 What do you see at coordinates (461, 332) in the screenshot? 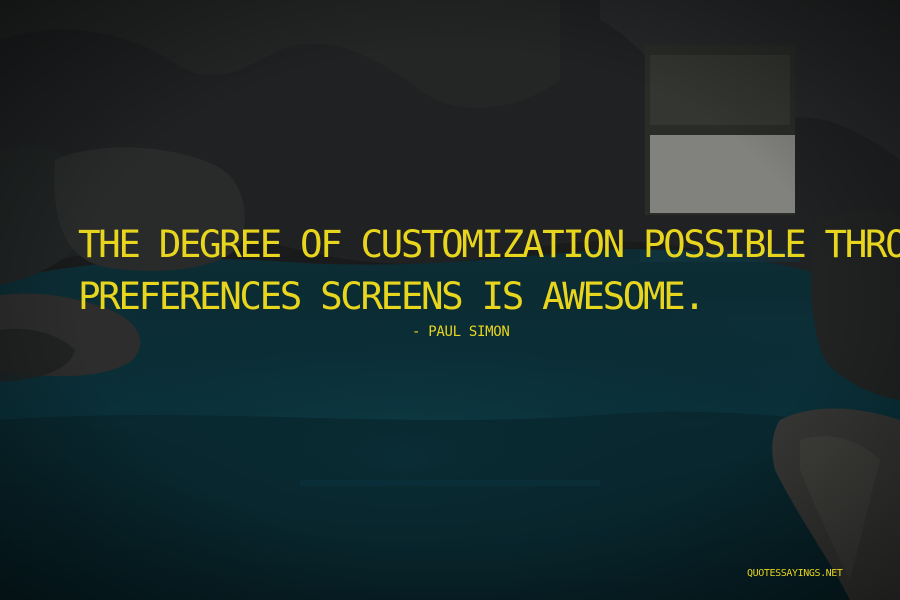
I see `quote-author: - PAUL SIMON` at bounding box center [461, 332].